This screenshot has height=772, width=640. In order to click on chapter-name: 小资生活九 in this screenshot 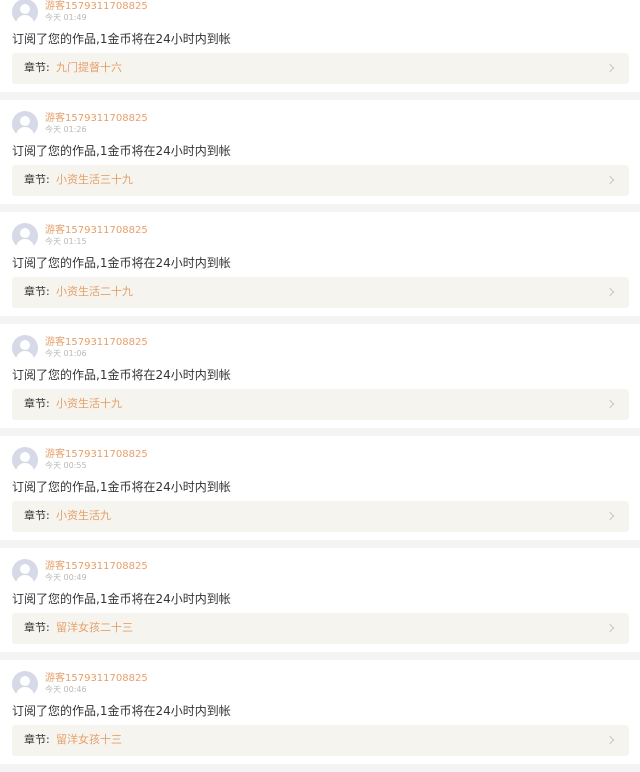, I will do `click(83, 515)`.